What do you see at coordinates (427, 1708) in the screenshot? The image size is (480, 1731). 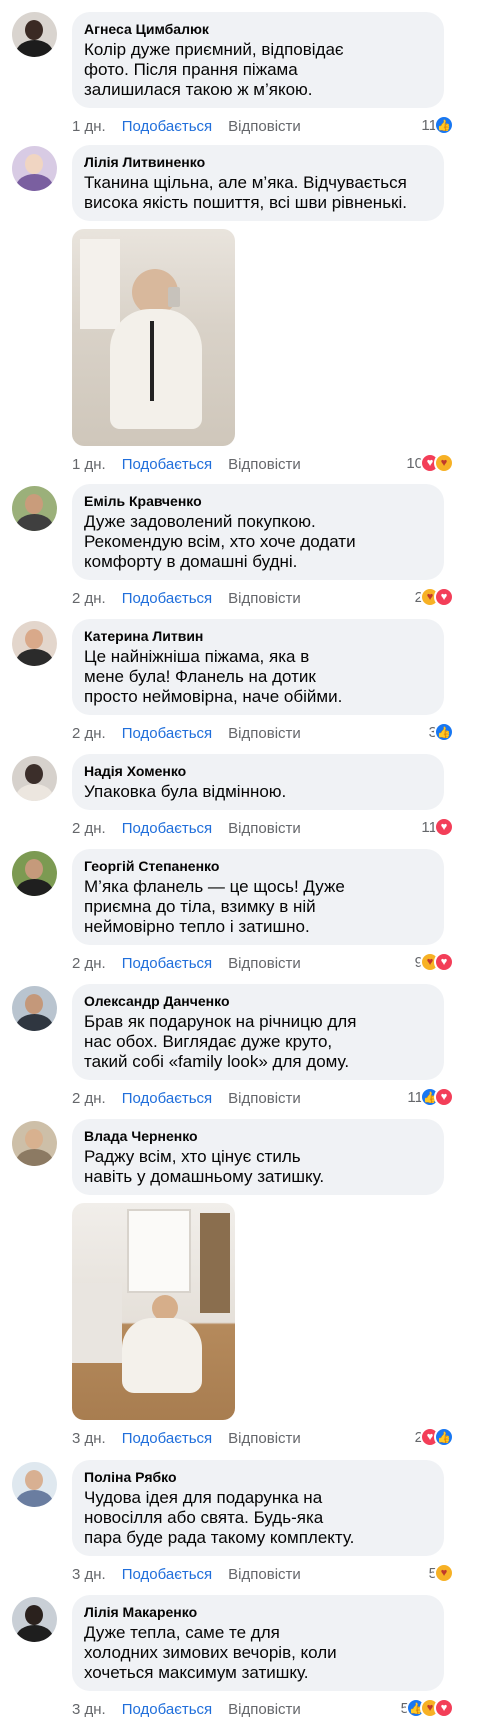 I see `reaction-summary: 5 👍 ♥ ♥` at bounding box center [427, 1708].